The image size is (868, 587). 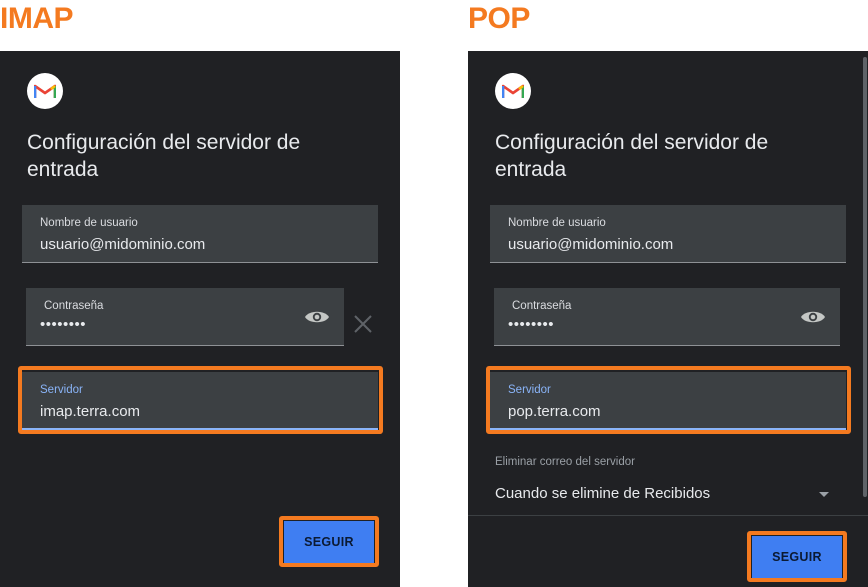 What do you see at coordinates (865, 277) in the screenshot?
I see `scrollbar` at bounding box center [865, 277].